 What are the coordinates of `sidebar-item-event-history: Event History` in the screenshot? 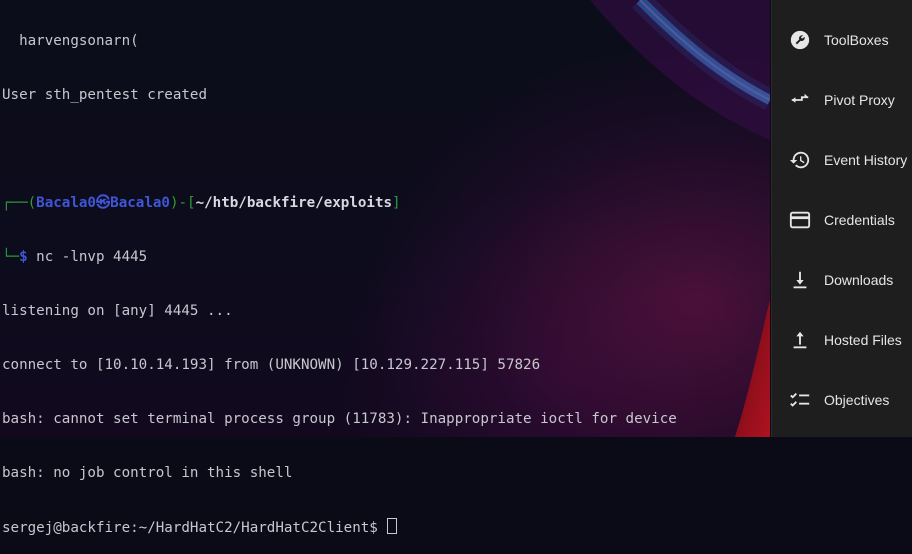 It's located at (842, 160).